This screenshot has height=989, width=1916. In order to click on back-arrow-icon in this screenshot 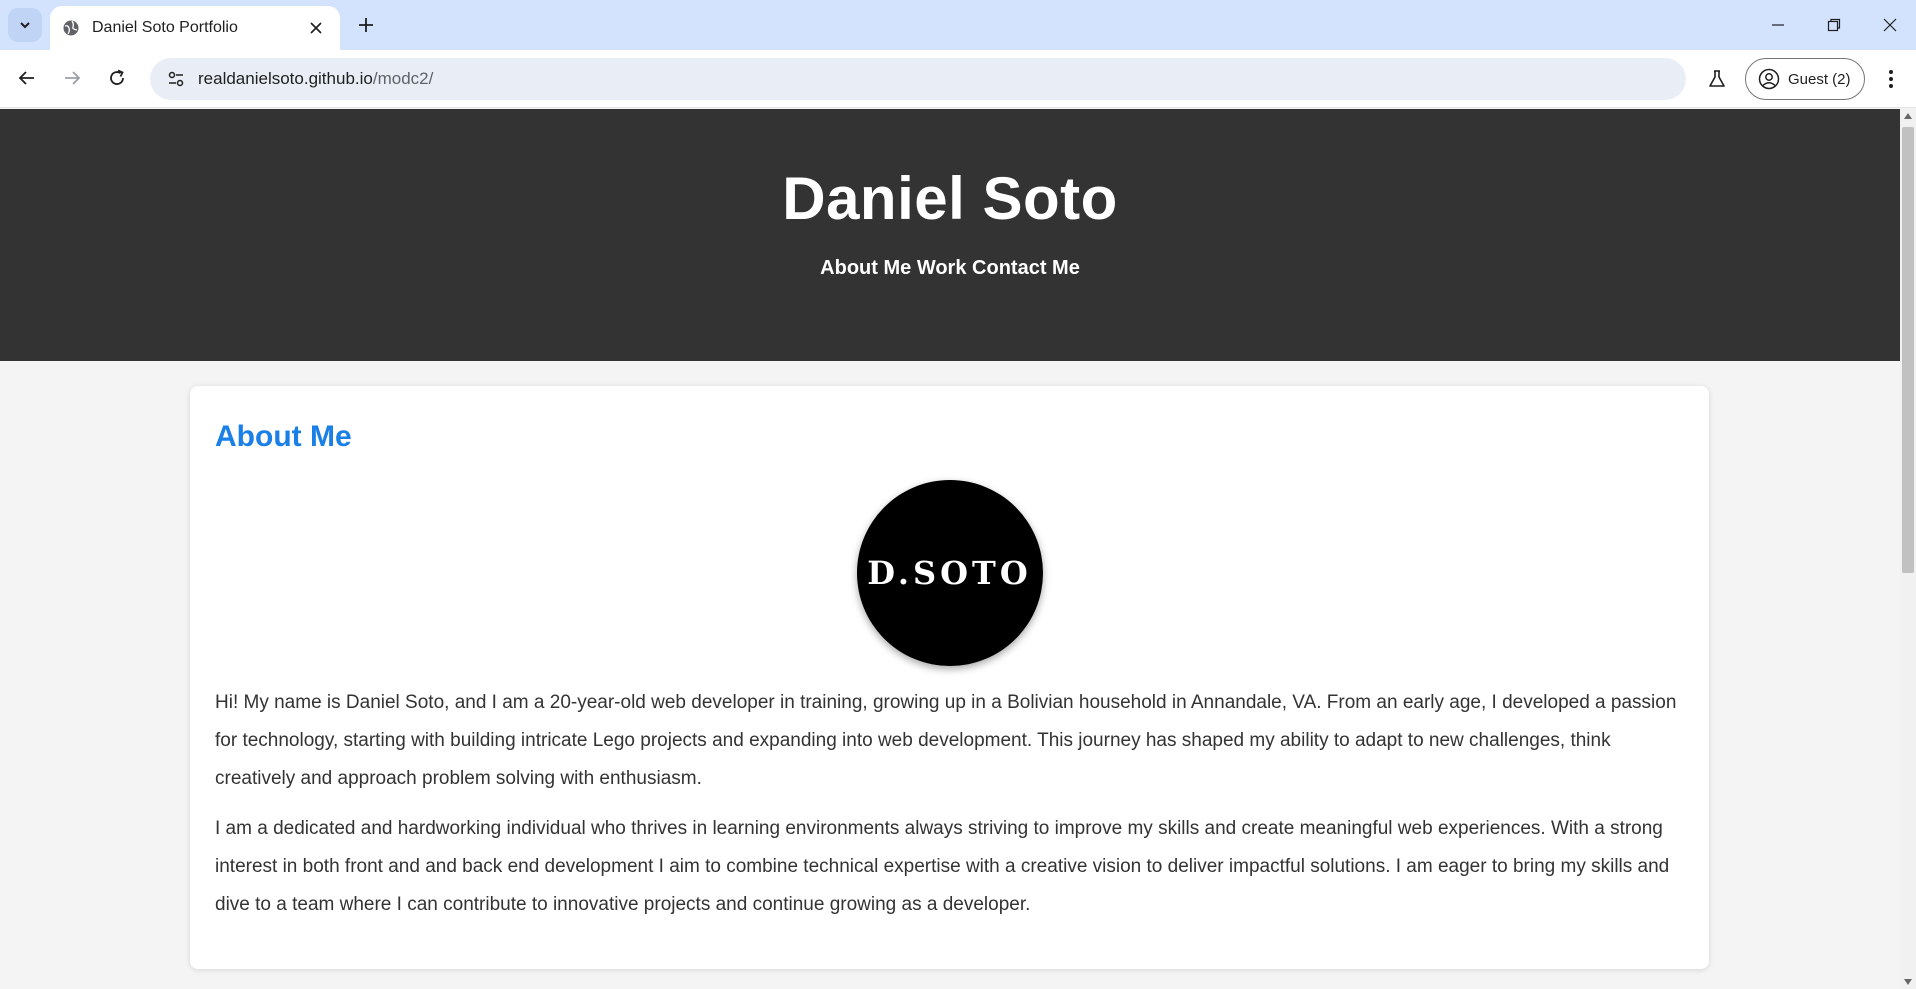, I will do `click(26, 78)`.